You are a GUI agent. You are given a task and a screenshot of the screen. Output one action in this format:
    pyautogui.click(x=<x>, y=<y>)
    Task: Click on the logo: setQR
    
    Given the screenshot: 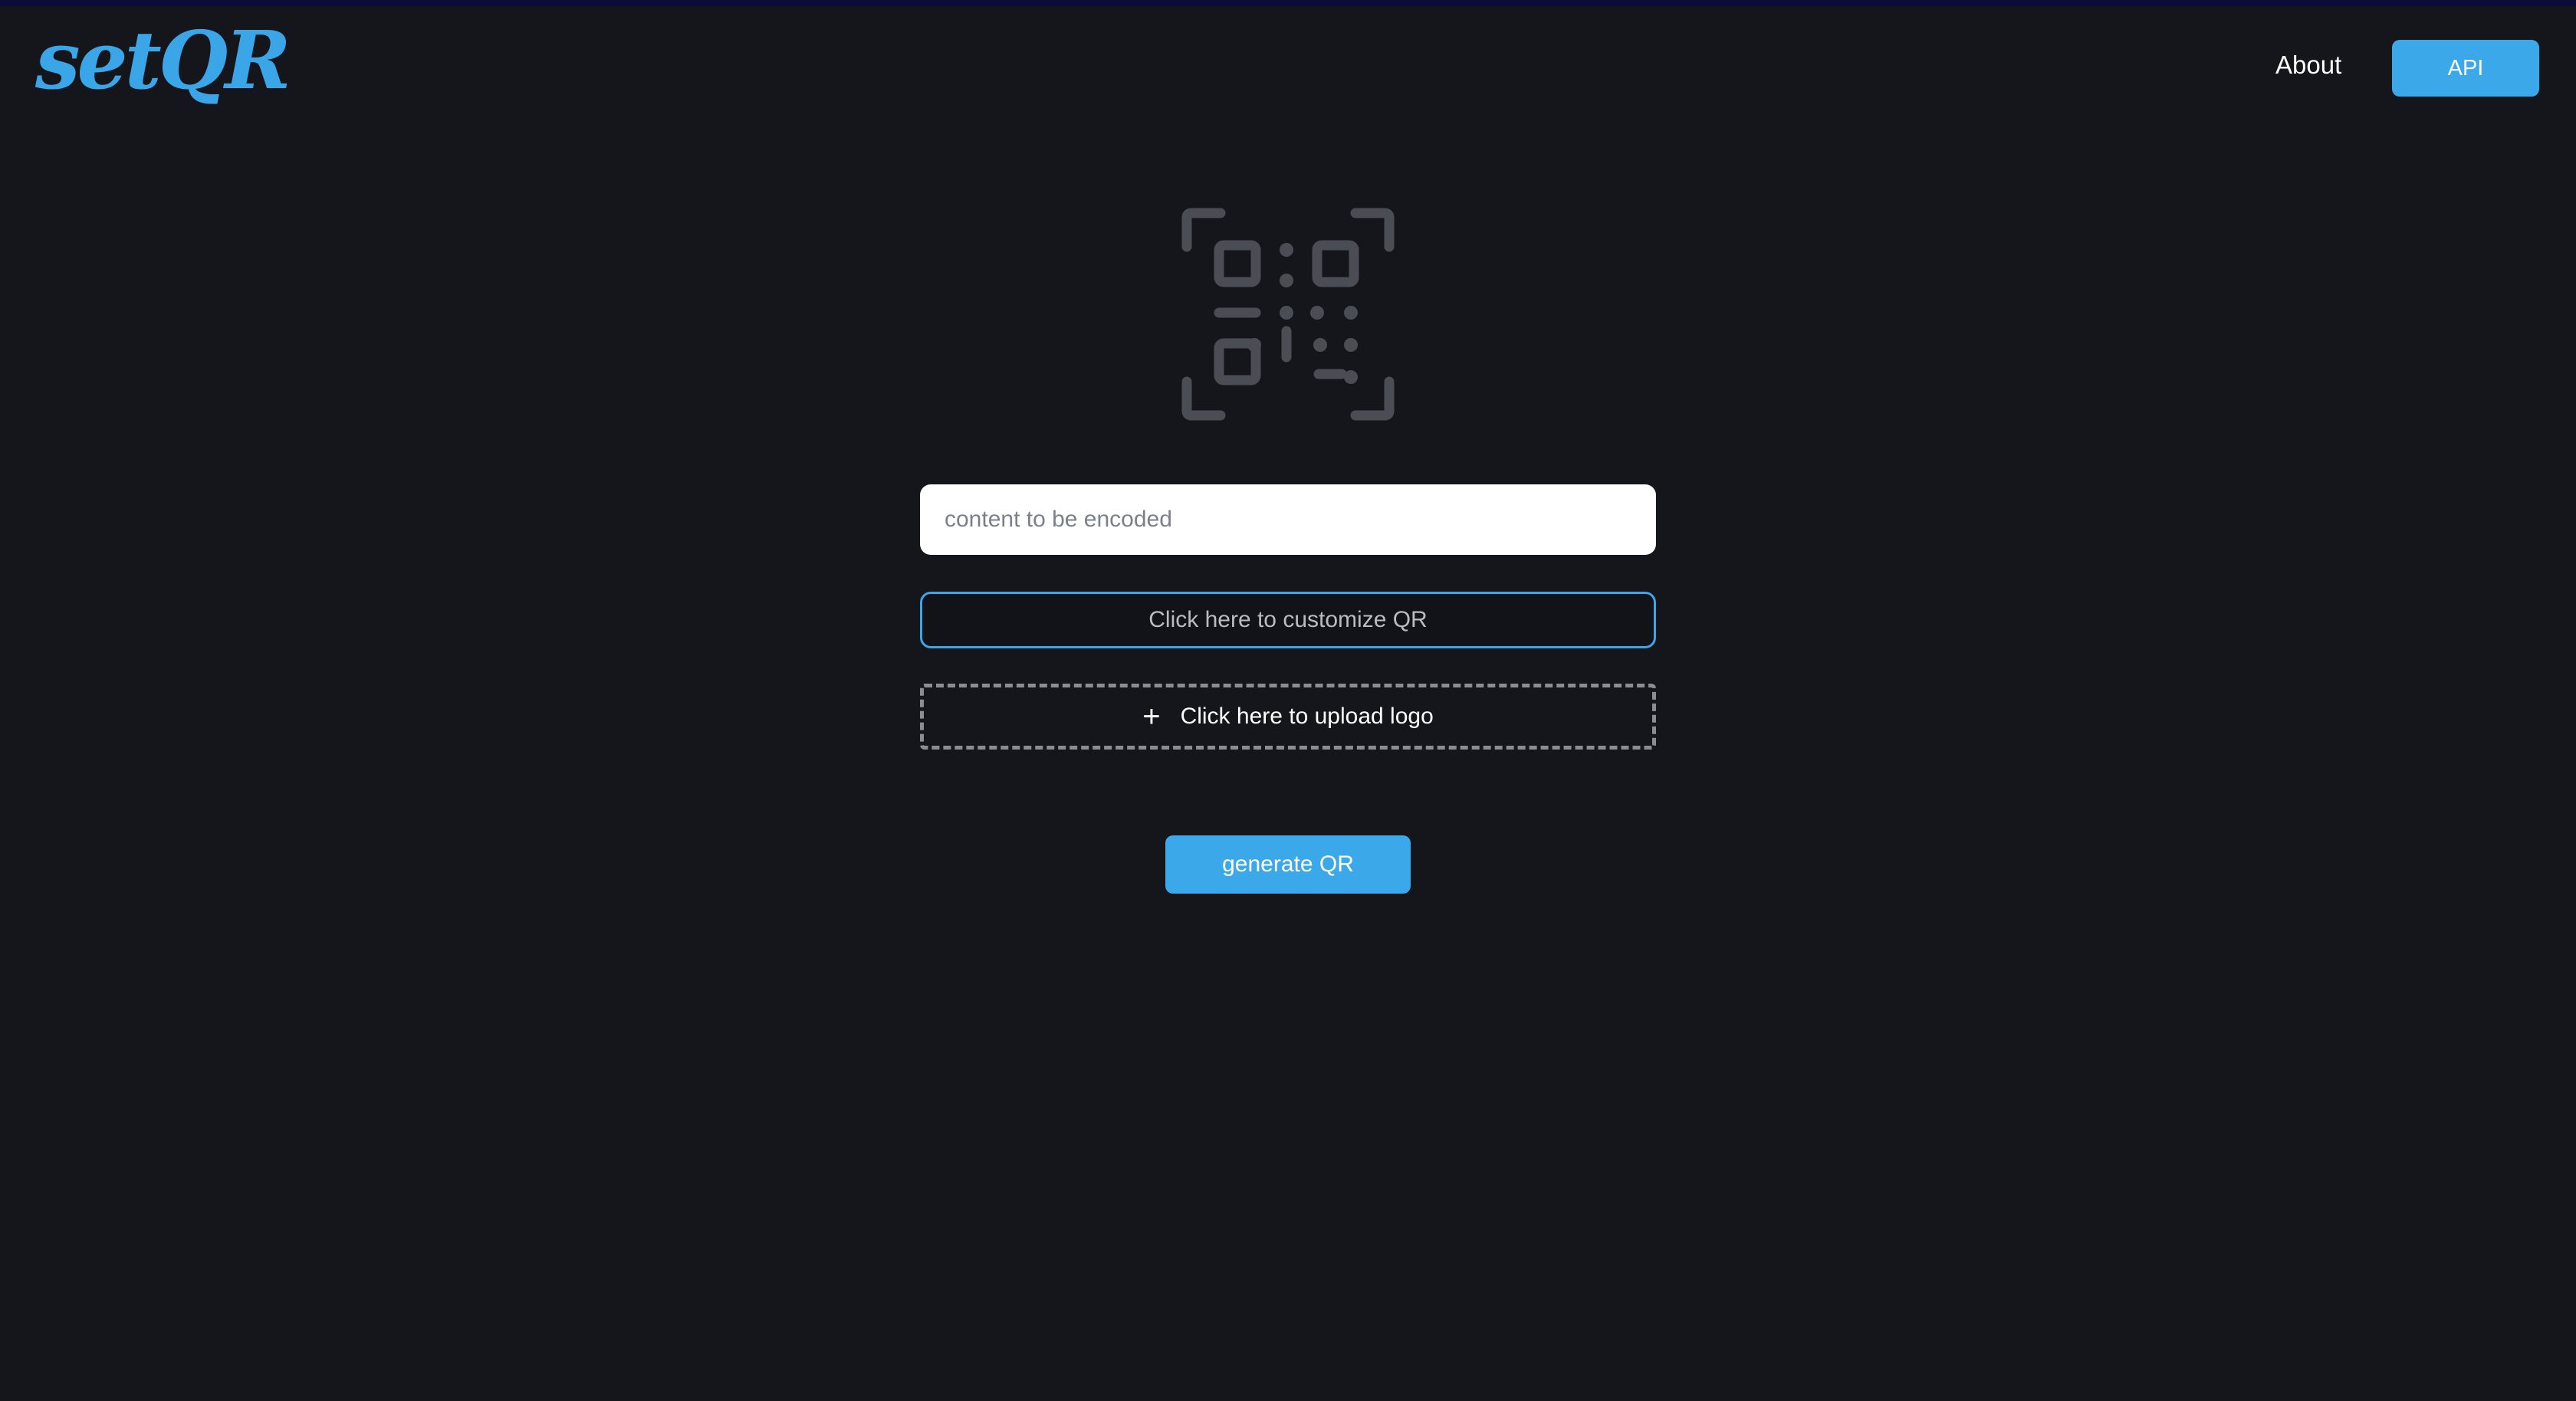 What is the action you would take?
    pyautogui.click(x=163, y=60)
    